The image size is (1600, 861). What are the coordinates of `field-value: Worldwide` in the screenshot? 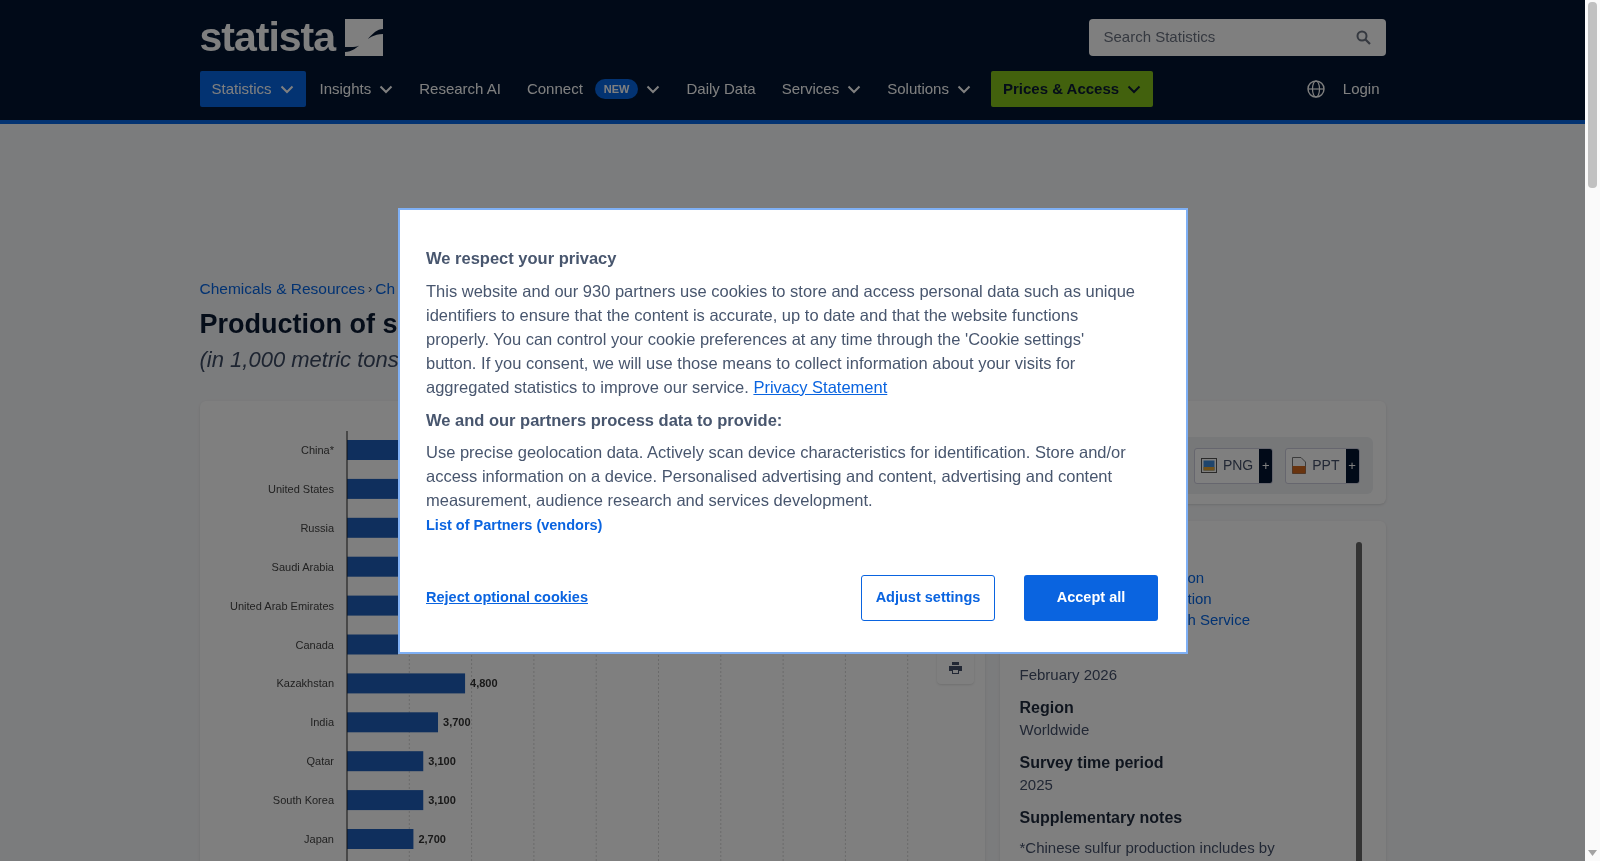 It's located at (1055, 730).